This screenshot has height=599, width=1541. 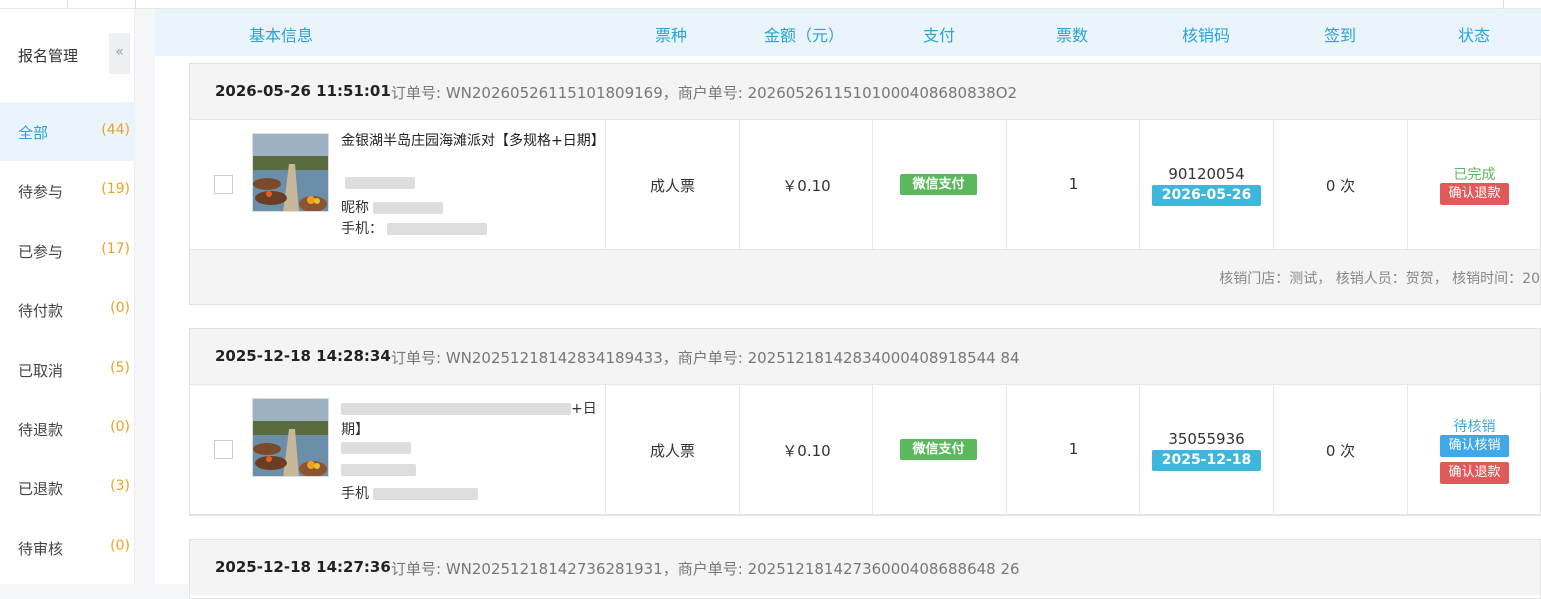 What do you see at coordinates (67, 487) in the screenshot?
I see `sidebar-item-refunded: 已退款 (3)` at bounding box center [67, 487].